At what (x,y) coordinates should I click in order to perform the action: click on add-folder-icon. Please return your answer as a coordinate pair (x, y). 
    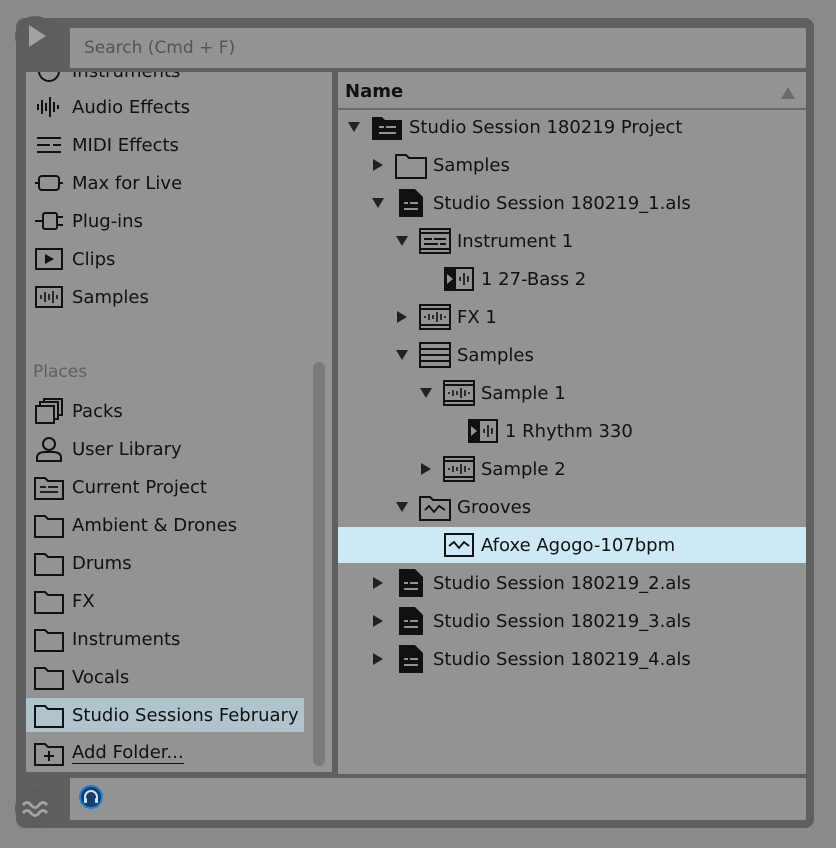
    Looking at the image, I should click on (49, 753).